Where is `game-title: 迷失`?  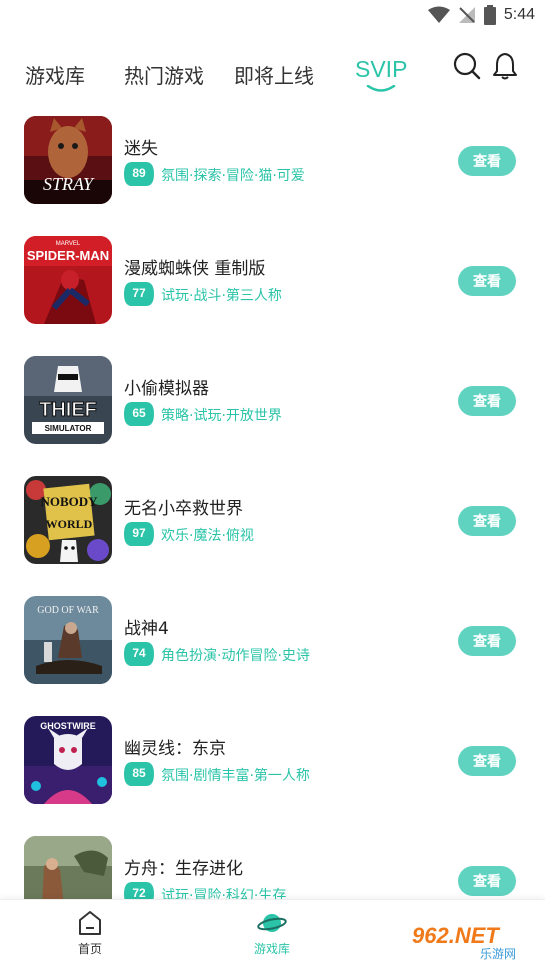
game-title: 迷失 is located at coordinates (141, 149).